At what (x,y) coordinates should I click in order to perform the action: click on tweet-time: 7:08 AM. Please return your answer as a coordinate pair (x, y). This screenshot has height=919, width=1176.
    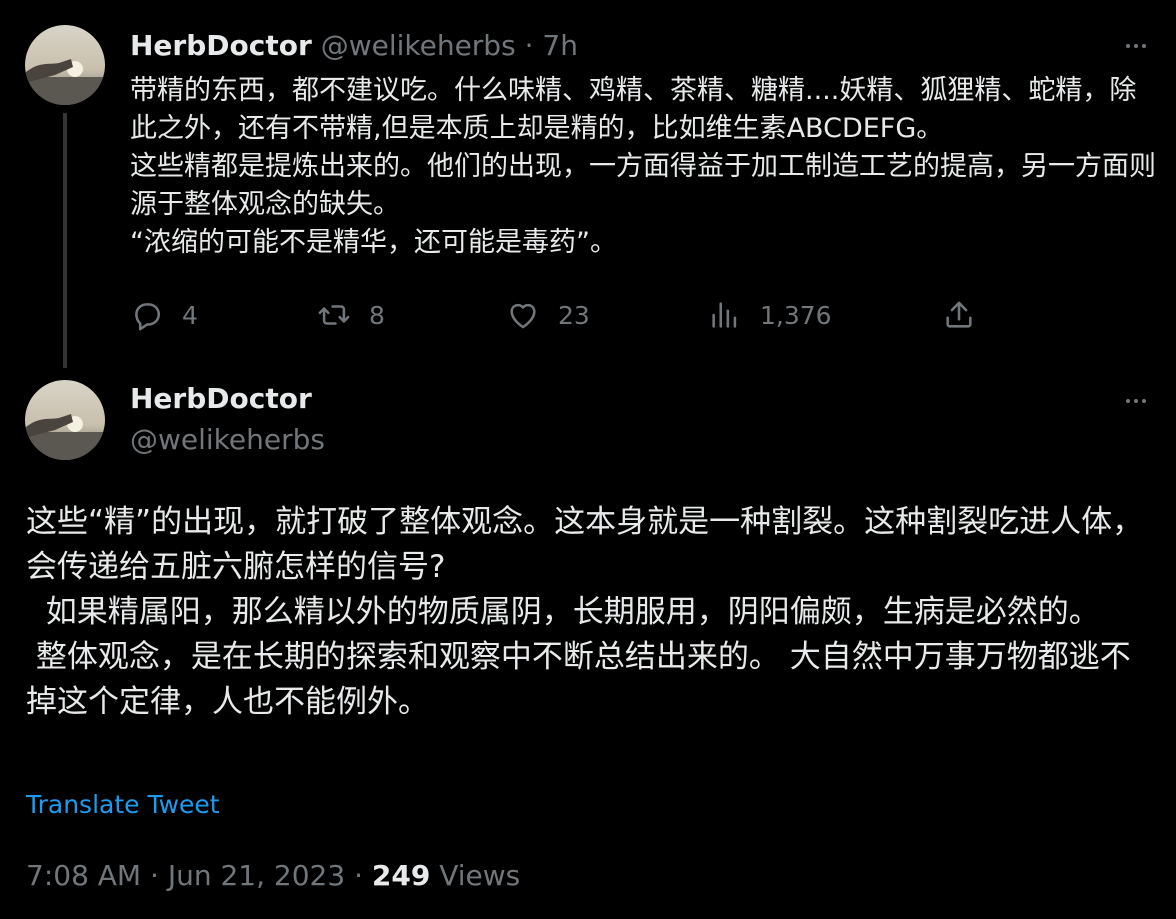
    Looking at the image, I should click on (83, 875).